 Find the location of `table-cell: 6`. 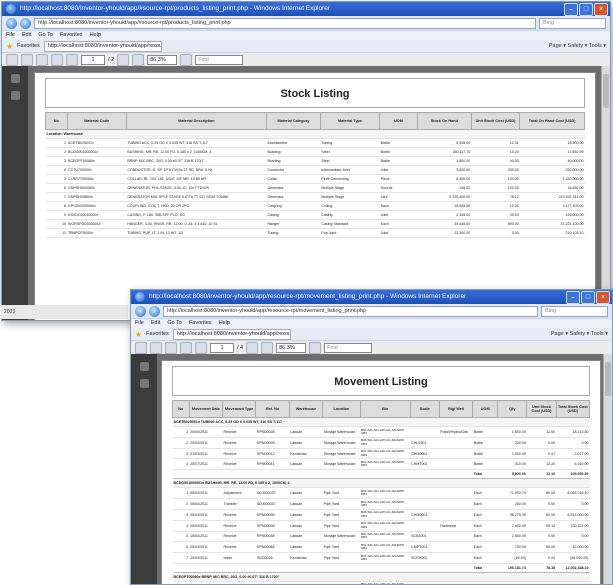

table-cell: 6 is located at coordinates (181, 547).